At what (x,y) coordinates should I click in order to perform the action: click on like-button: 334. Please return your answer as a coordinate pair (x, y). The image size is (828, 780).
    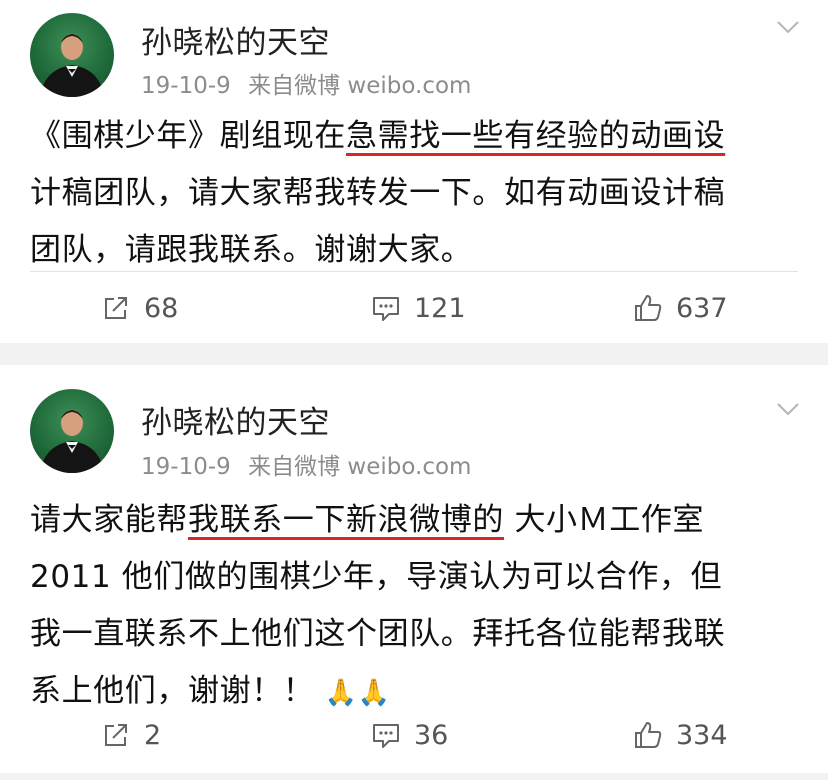
    Looking at the image, I should click on (680, 735).